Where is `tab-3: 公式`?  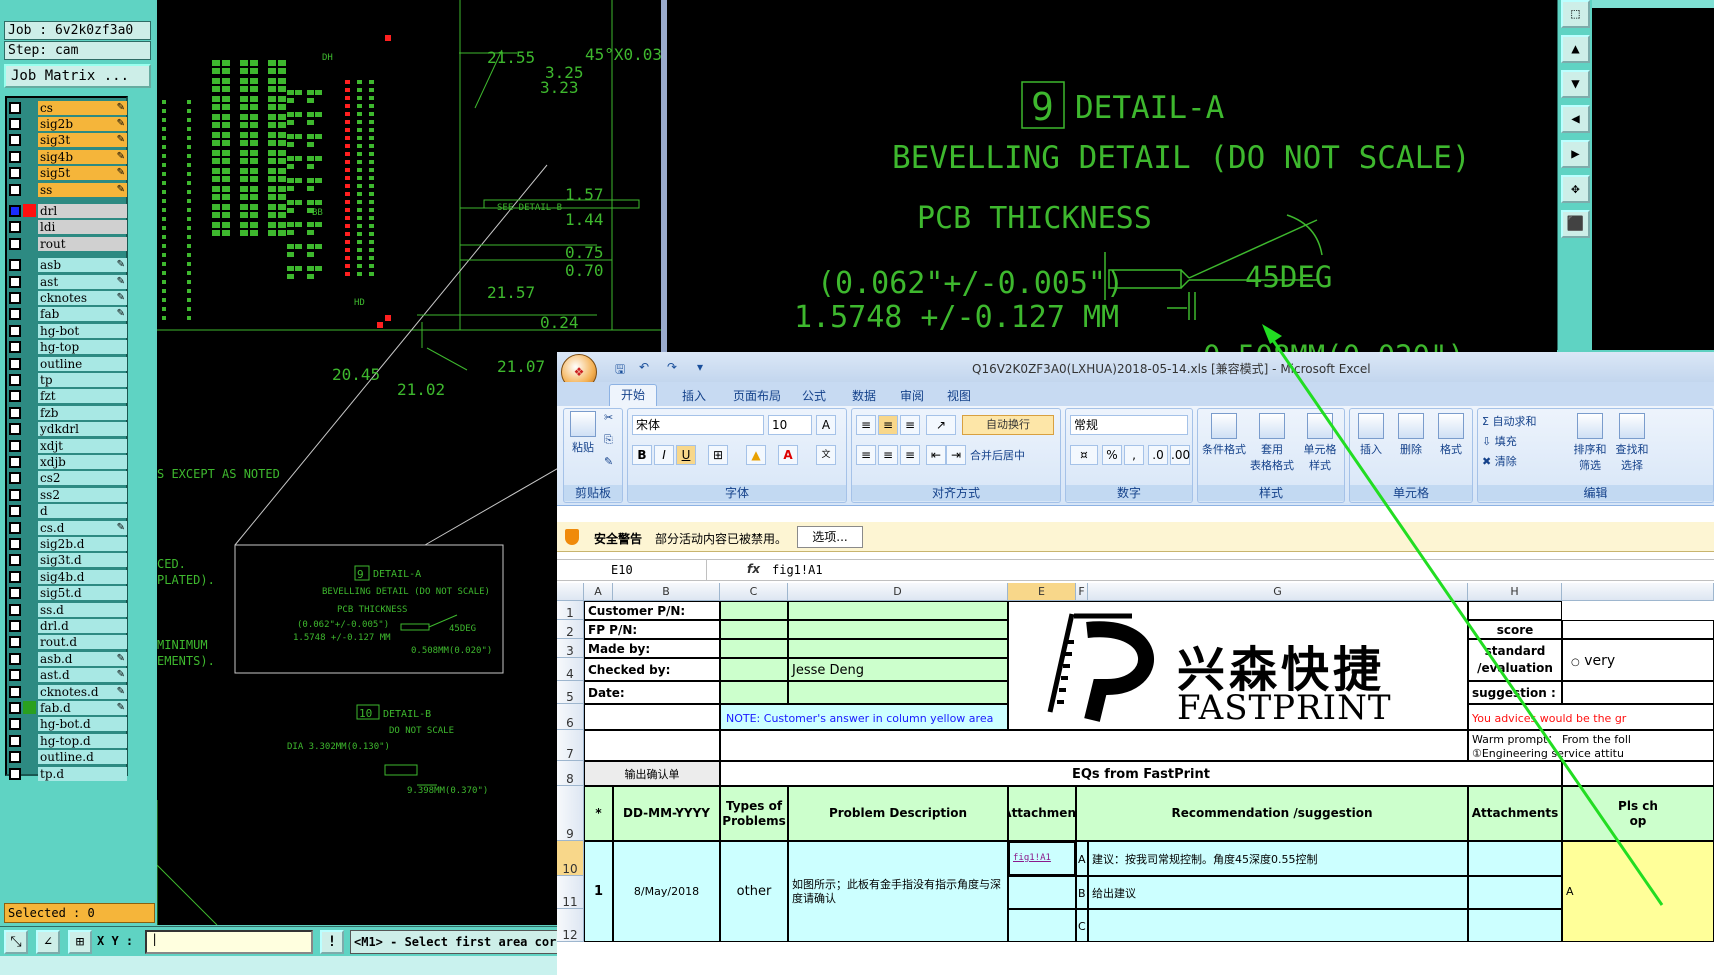 tab-3: 公式 is located at coordinates (814, 395).